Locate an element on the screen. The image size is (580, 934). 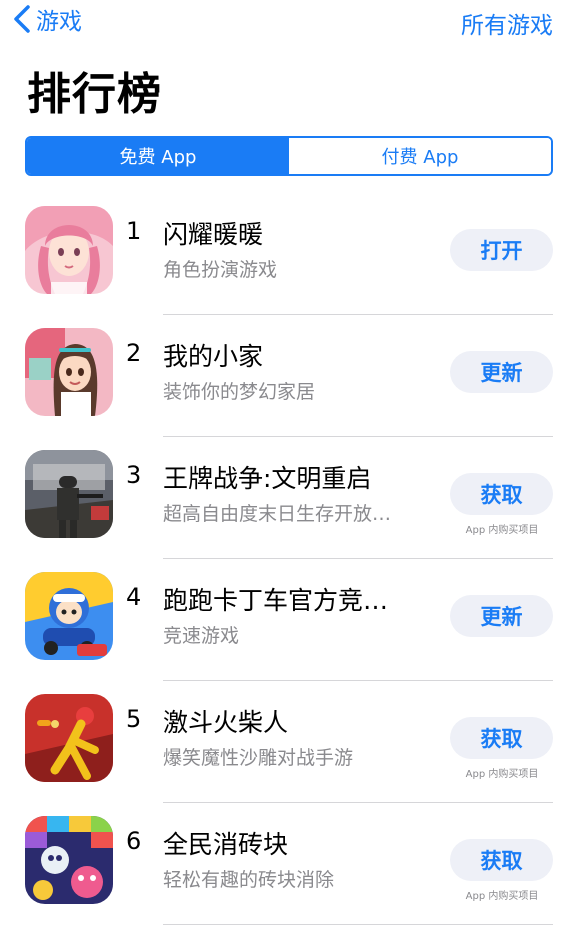
rank-number: 5 is located at coordinates (134, 719).